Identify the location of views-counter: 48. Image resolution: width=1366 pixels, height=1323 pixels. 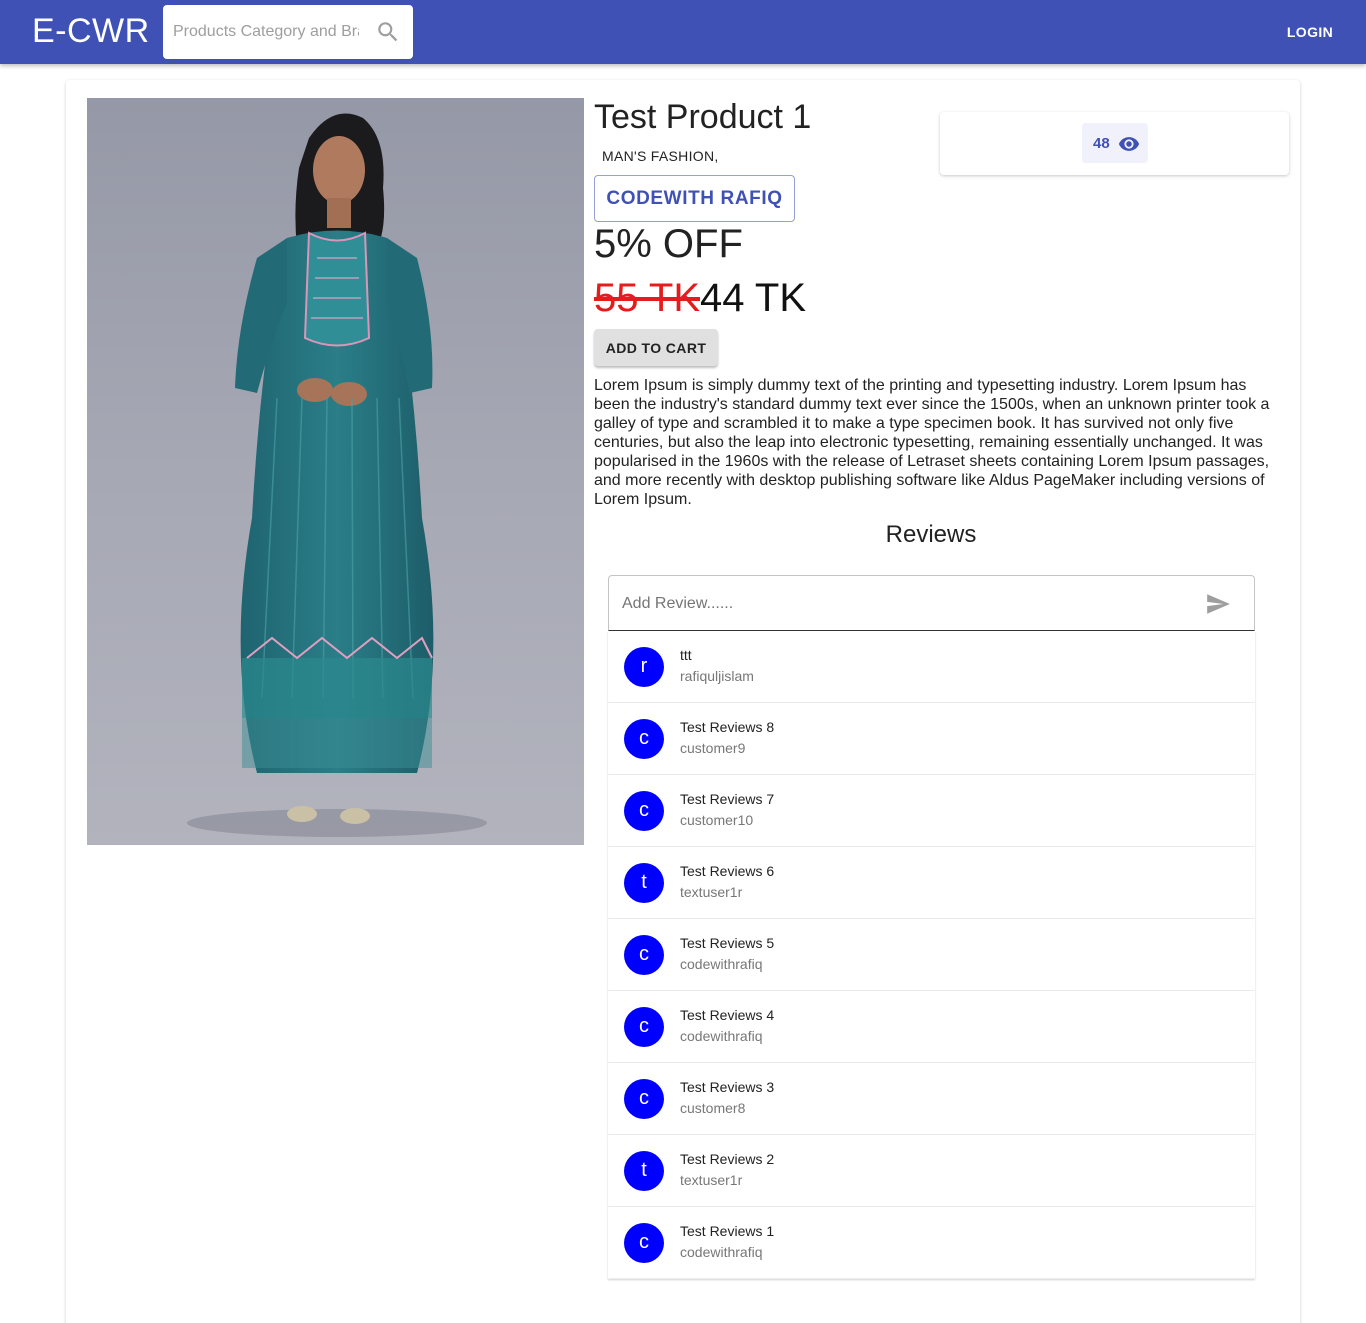
(1115, 143).